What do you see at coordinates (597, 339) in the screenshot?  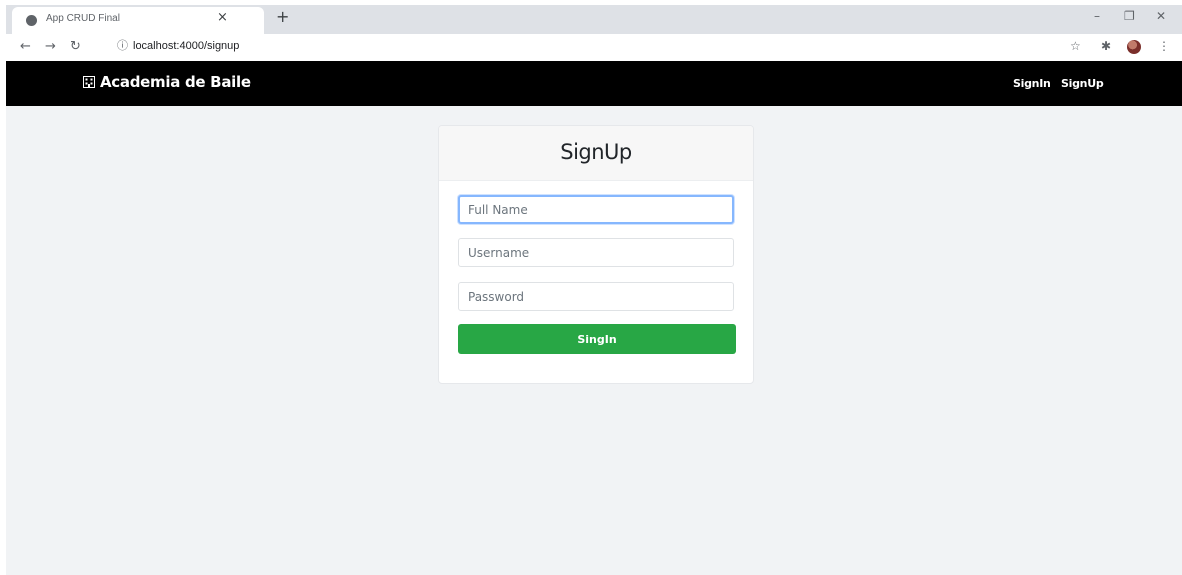 I see `submit-button: SingIn` at bounding box center [597, 339].